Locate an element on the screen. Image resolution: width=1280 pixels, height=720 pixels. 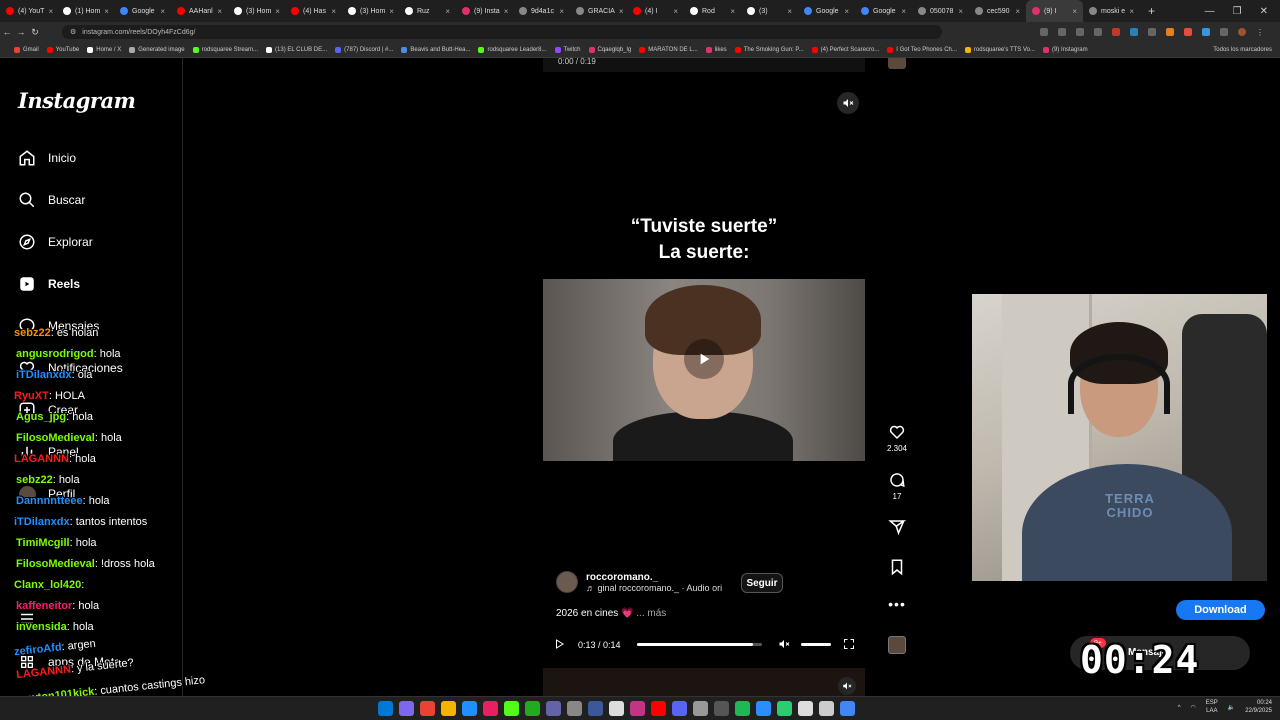
comment-button: 17 is located at coordinates (897, 486).